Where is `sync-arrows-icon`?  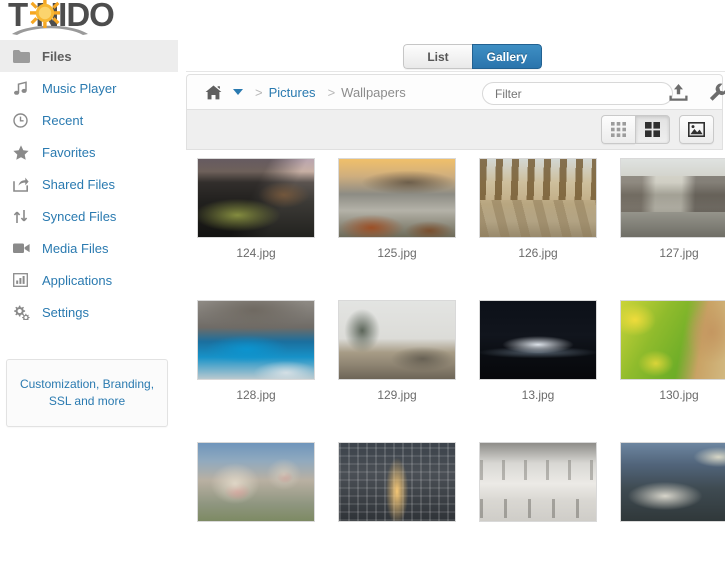
sync-arrows-icon is located at coordinates (22, 216).